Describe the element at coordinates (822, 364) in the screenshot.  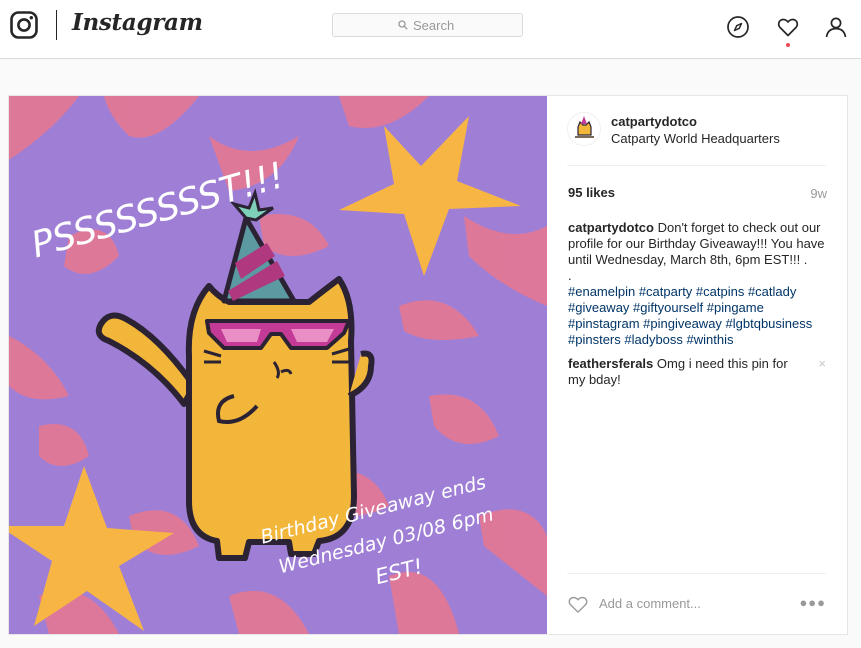
I see `delete-comment-icon: ×` at that location.